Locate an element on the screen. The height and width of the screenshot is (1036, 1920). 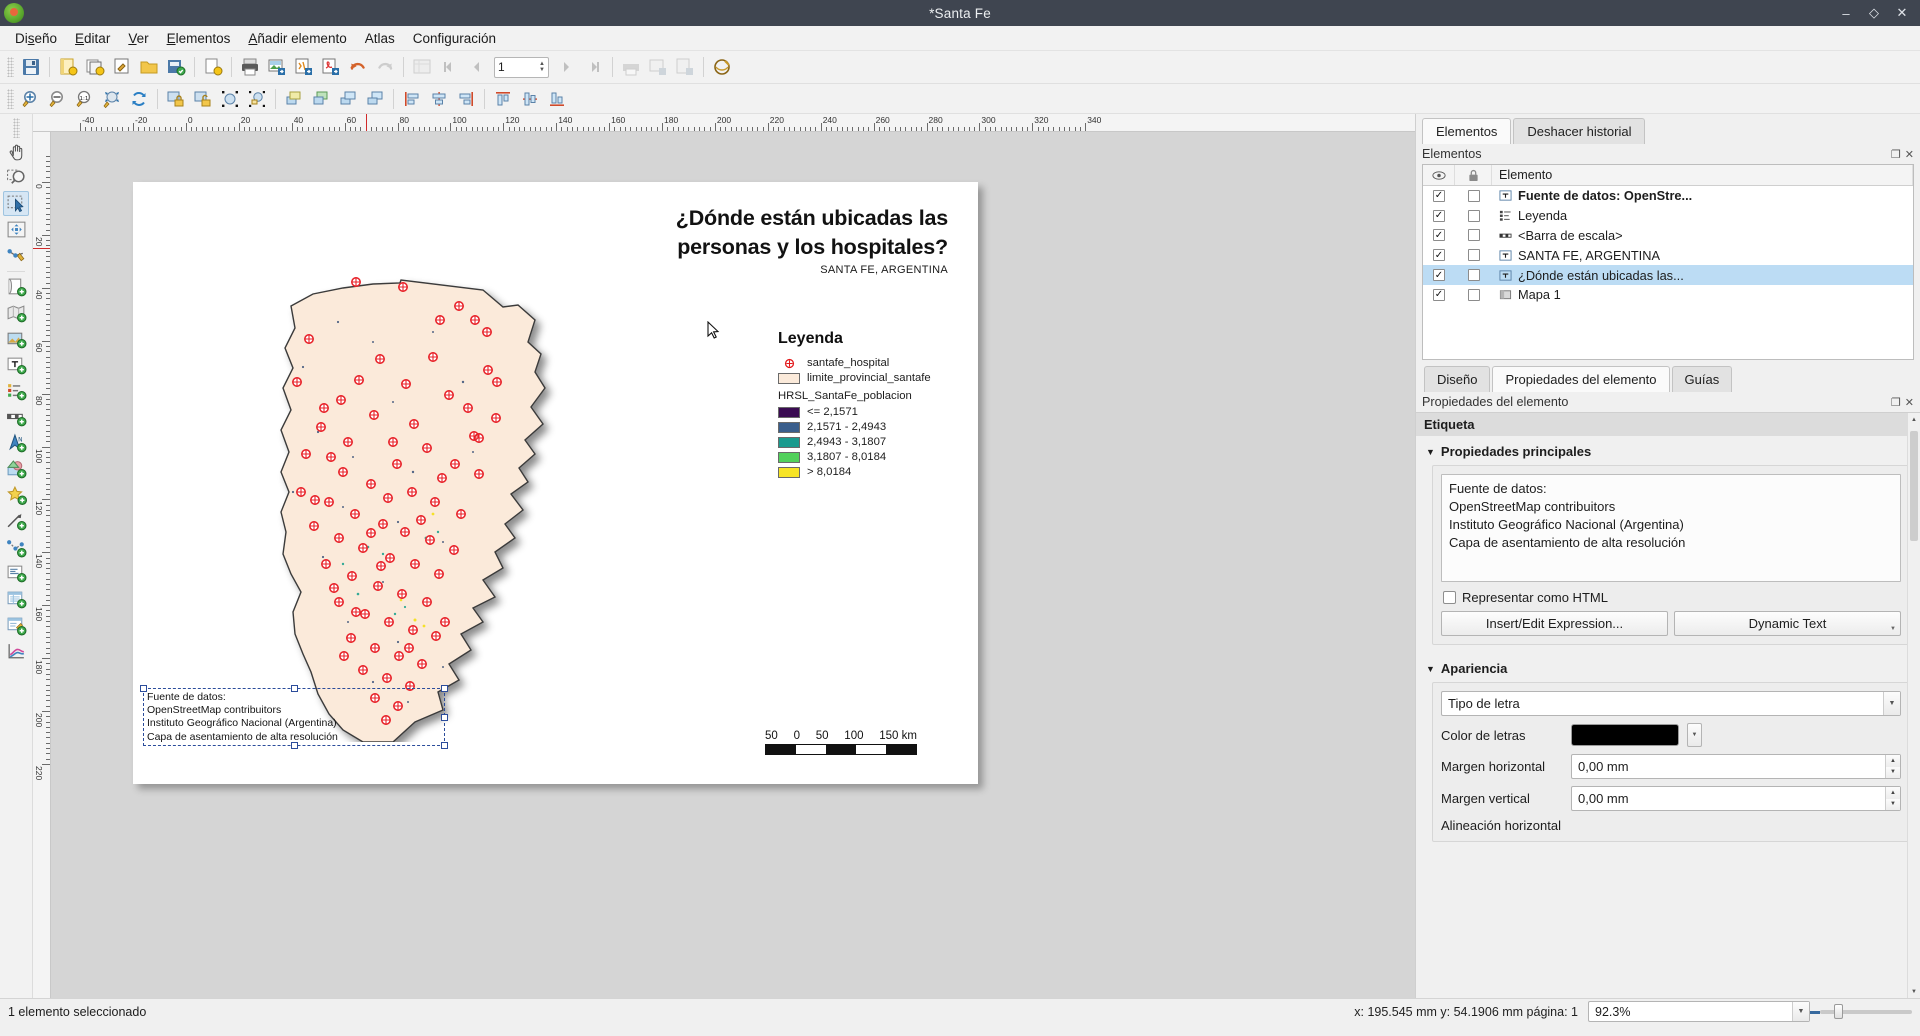
float-panel-icon: ❐ is located at coordinates (1896, 154).